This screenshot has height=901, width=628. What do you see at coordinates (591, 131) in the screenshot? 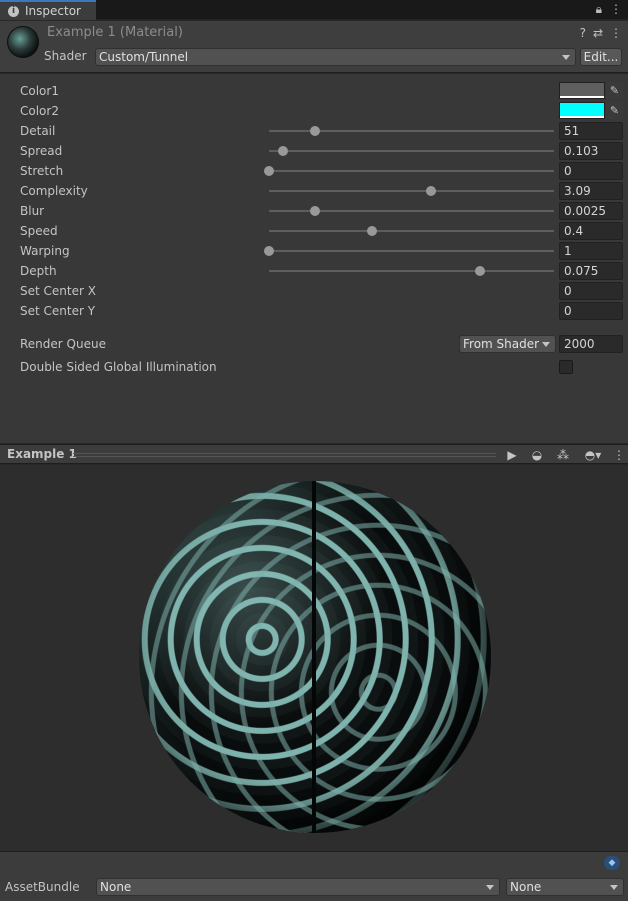
I see `slider-value-field: 51` at bounding box center [591, 131].